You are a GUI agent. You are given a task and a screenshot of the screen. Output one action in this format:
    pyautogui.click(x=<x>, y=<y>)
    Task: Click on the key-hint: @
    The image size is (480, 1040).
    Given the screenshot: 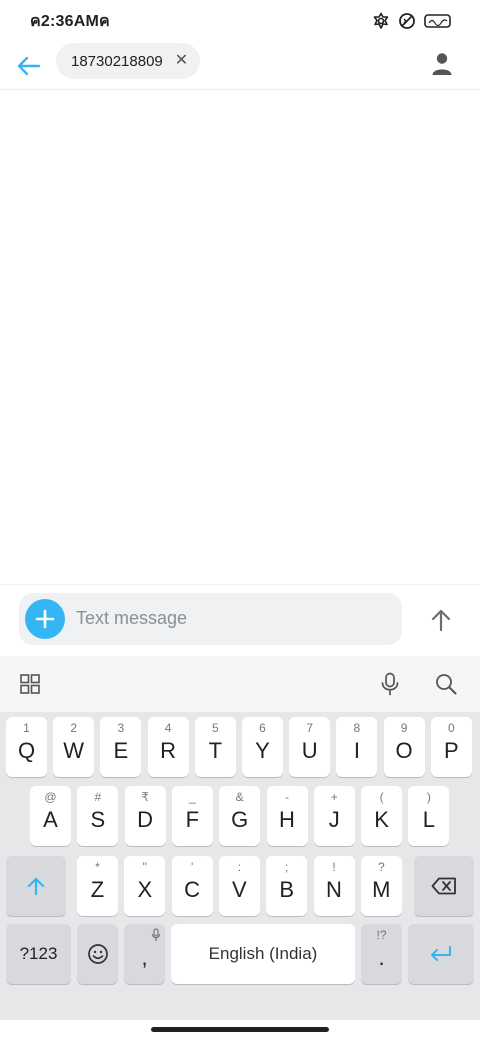 What is the action you would take?
    pyautogui.click(x=50, y=797)
    